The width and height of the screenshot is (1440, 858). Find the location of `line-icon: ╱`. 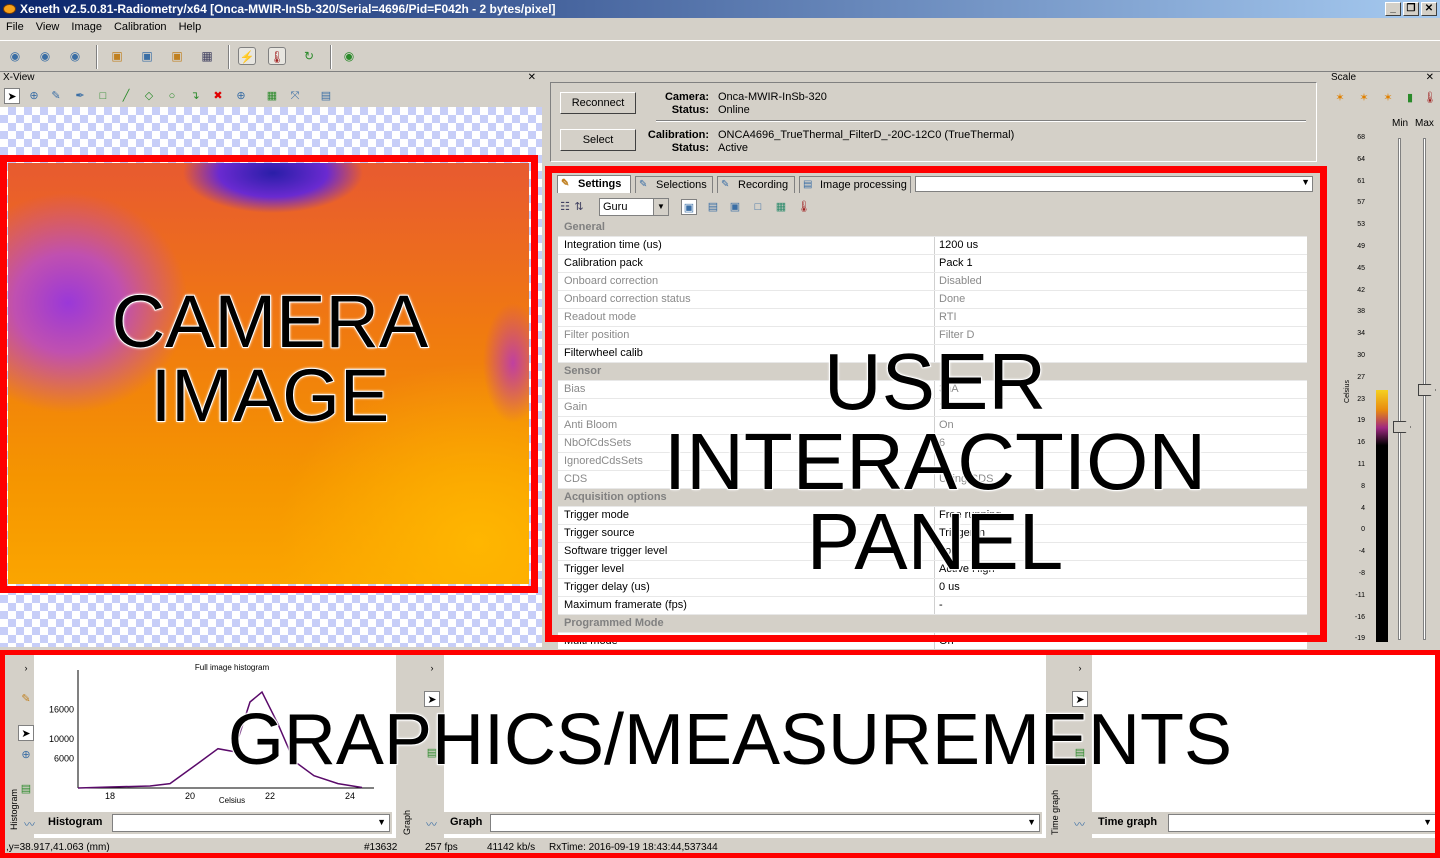

line-icon: ╱ is located at coordinates (126, 96).